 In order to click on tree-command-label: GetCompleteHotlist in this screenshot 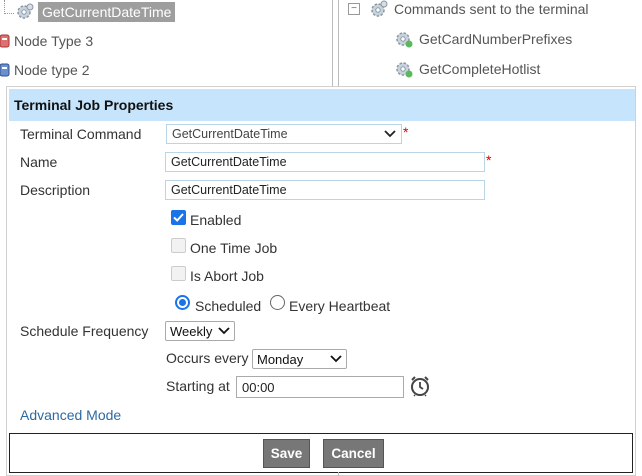, I will do `click(480, 69)`.